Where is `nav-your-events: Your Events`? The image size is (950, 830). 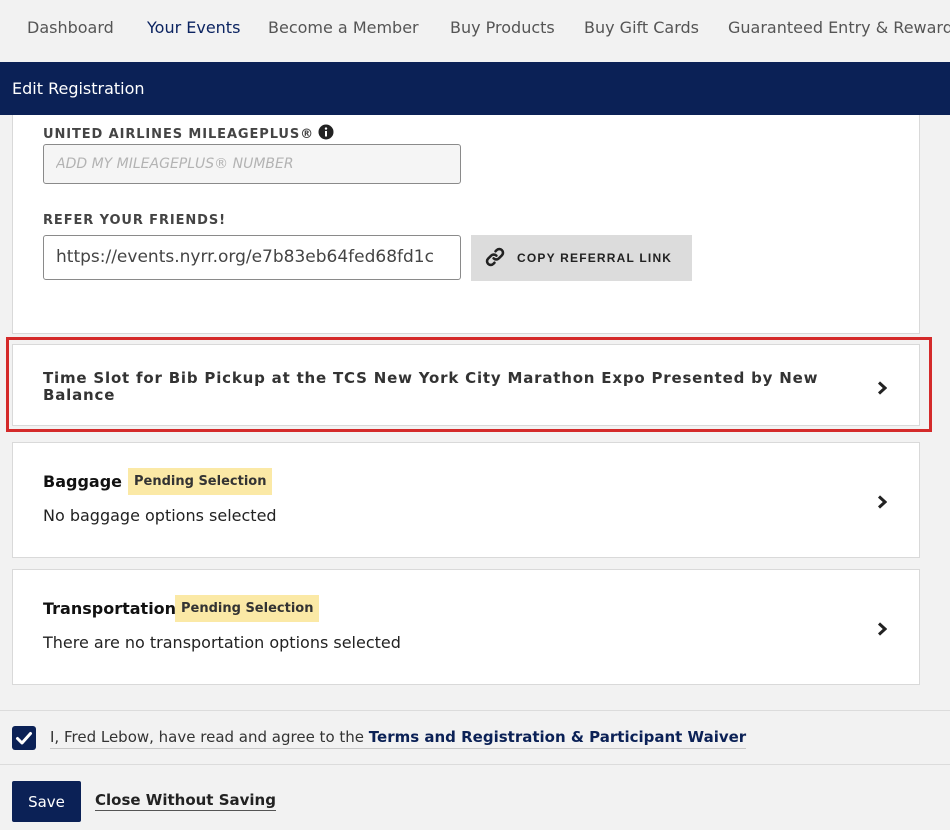 nav-your-events: Your Events is located at coordinates (193, 27).